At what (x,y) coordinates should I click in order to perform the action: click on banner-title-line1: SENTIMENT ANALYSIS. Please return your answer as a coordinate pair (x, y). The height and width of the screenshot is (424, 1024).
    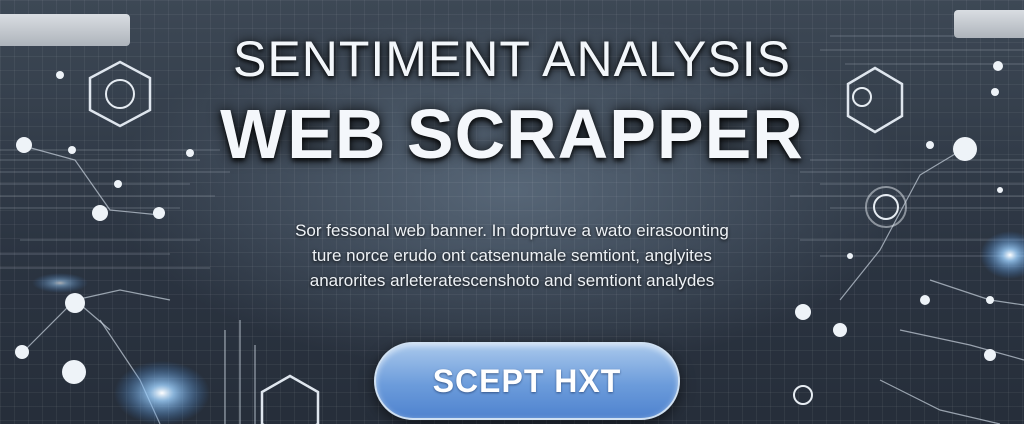
    Looking at the image, I should click on (512, 59).